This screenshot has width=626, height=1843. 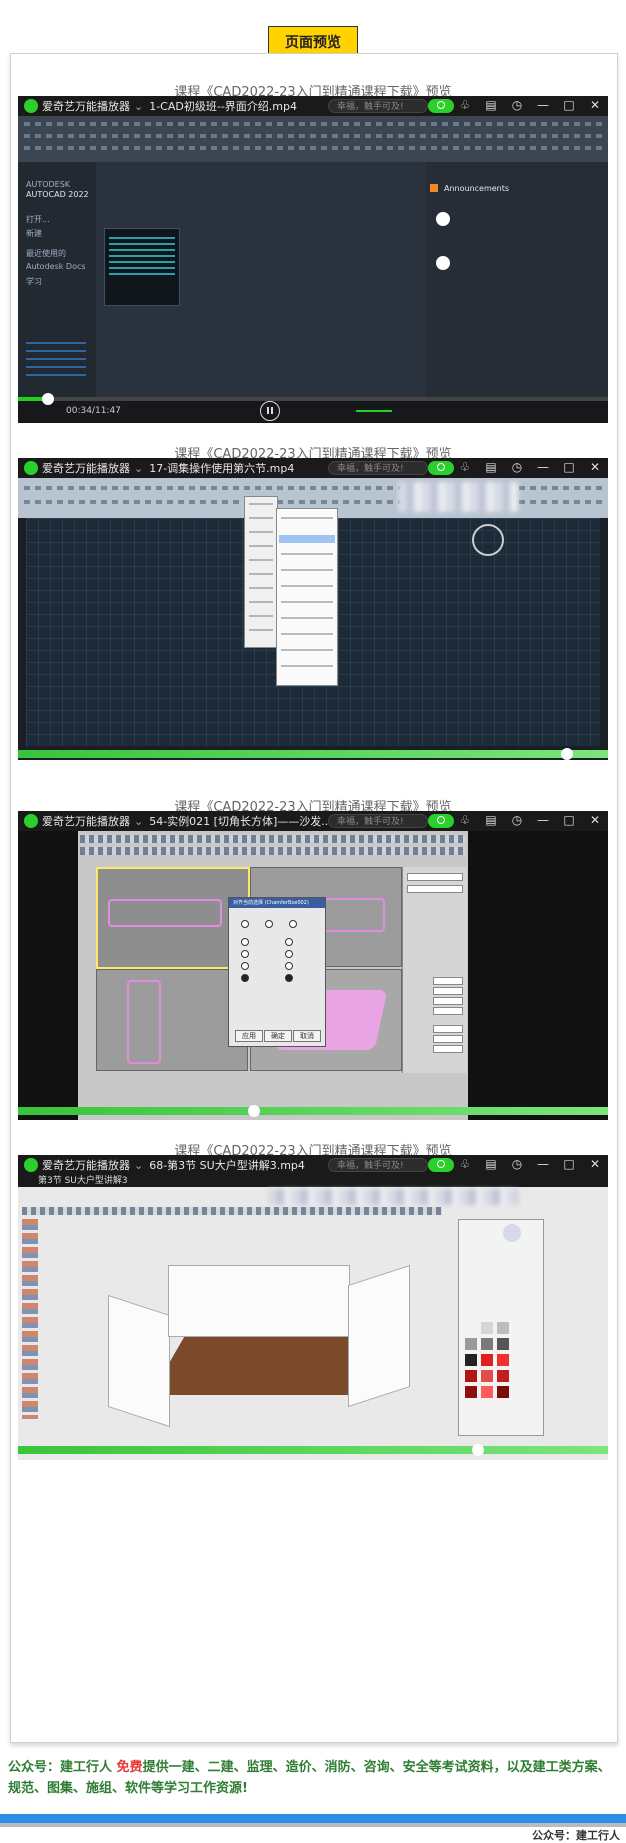 What do you see at coordinates (172, 1020) in the screenshot?
I see `viewport-left` at bounding box center [172, 1020].